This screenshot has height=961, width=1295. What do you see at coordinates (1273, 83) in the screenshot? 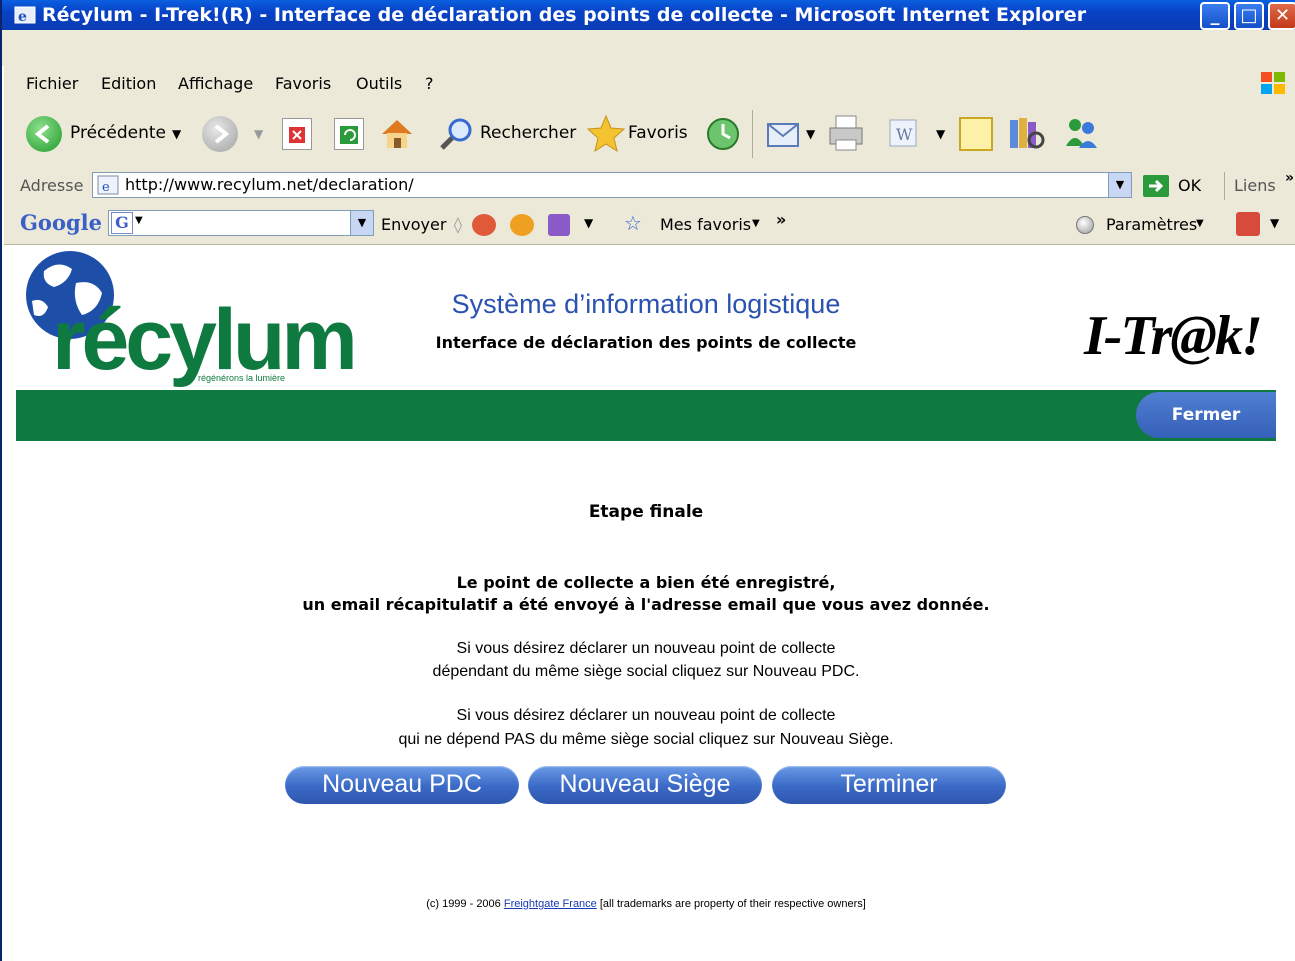
I see `windows-logo-icon` at bounding box center [1273, 83].